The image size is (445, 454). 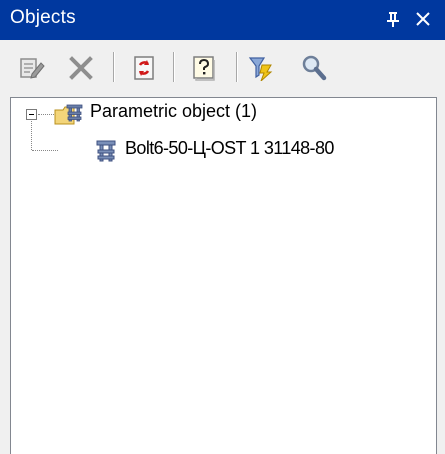 What do you see at coordinates (106, 151) in the screenshot?
I see `bolt-icon` at bounding box center [106, 151].